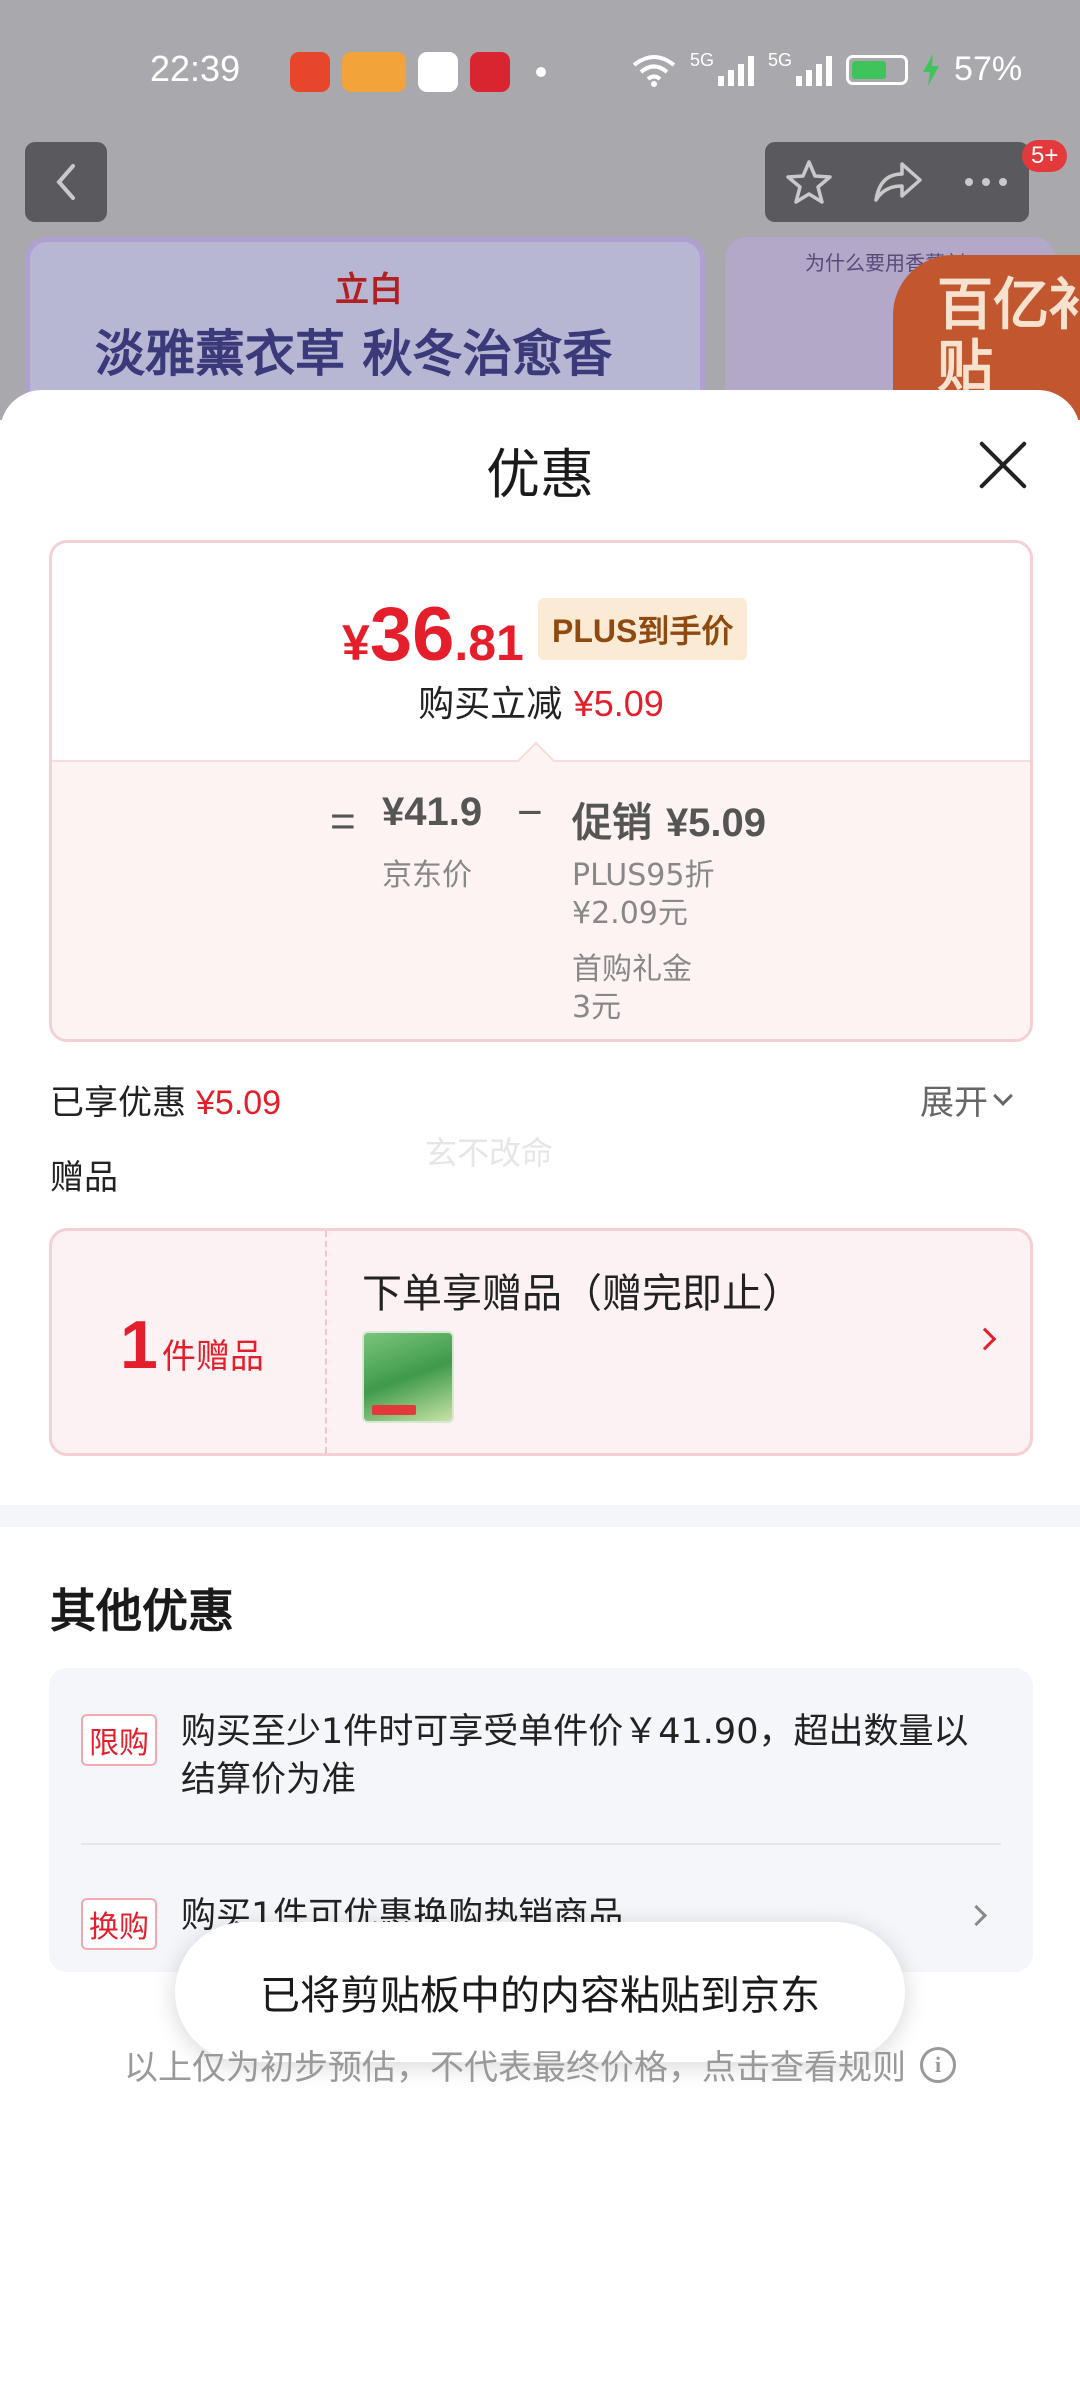  I want to click on status-time: 22:39, so click(195, 68).